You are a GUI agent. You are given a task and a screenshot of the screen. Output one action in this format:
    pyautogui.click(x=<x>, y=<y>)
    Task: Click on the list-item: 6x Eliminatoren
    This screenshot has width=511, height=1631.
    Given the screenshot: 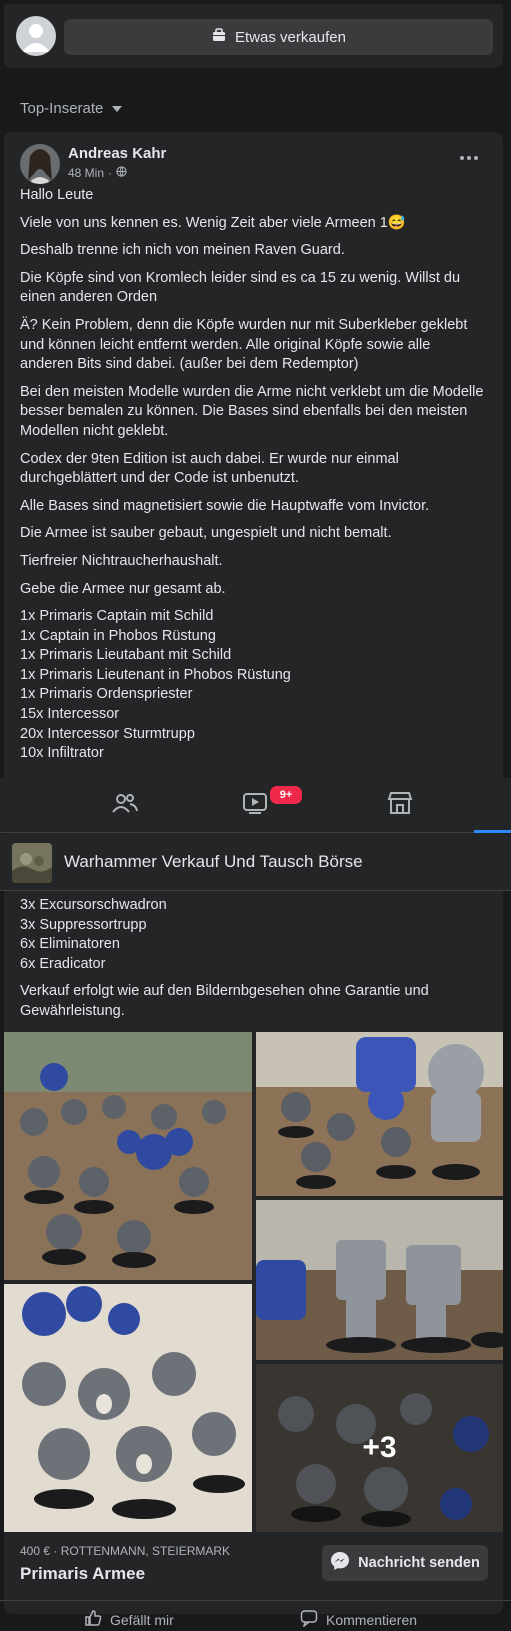 What is the action you would take?
    pyautogui.click(x=70, y=944)
    